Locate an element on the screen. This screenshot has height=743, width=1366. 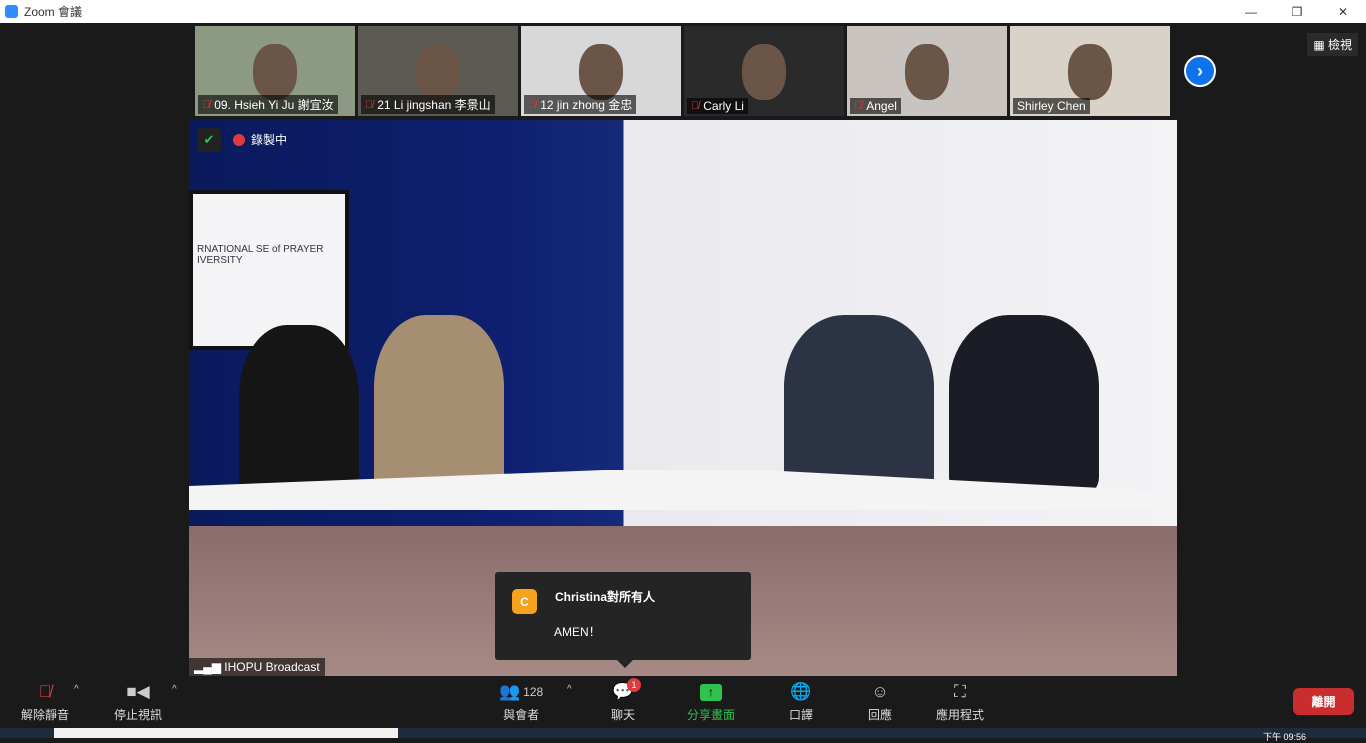
security-shield-icon: ✔ is located at coordinates (209, 140).